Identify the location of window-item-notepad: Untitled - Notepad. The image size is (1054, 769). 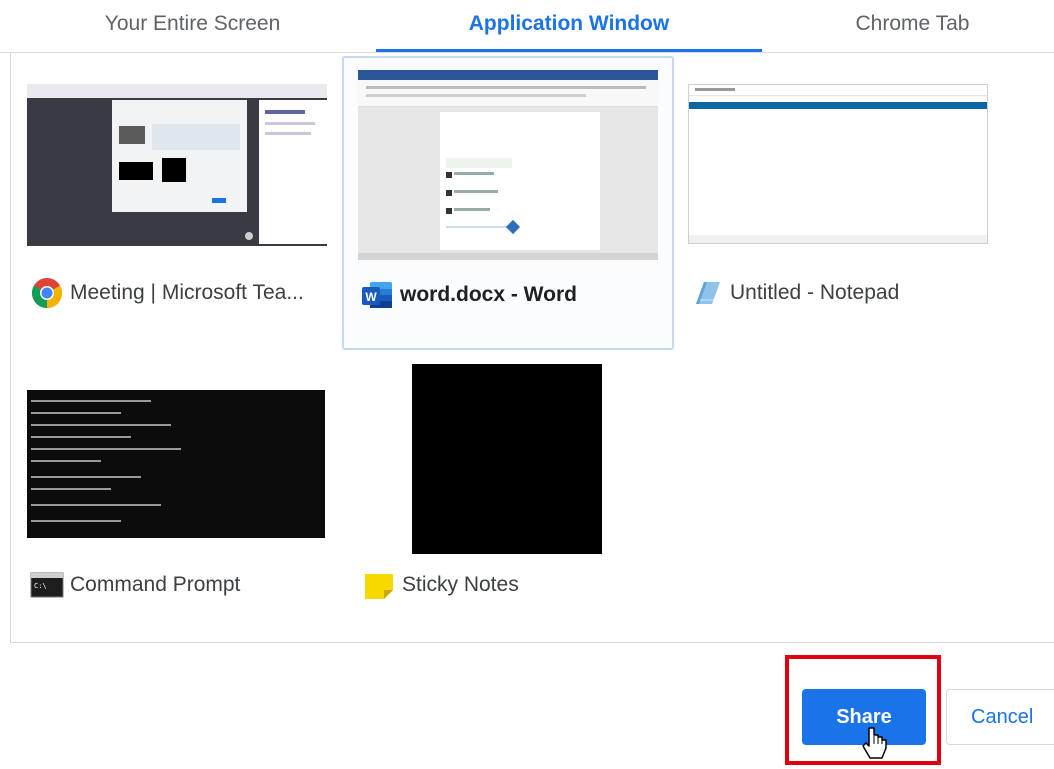
(840, 202).